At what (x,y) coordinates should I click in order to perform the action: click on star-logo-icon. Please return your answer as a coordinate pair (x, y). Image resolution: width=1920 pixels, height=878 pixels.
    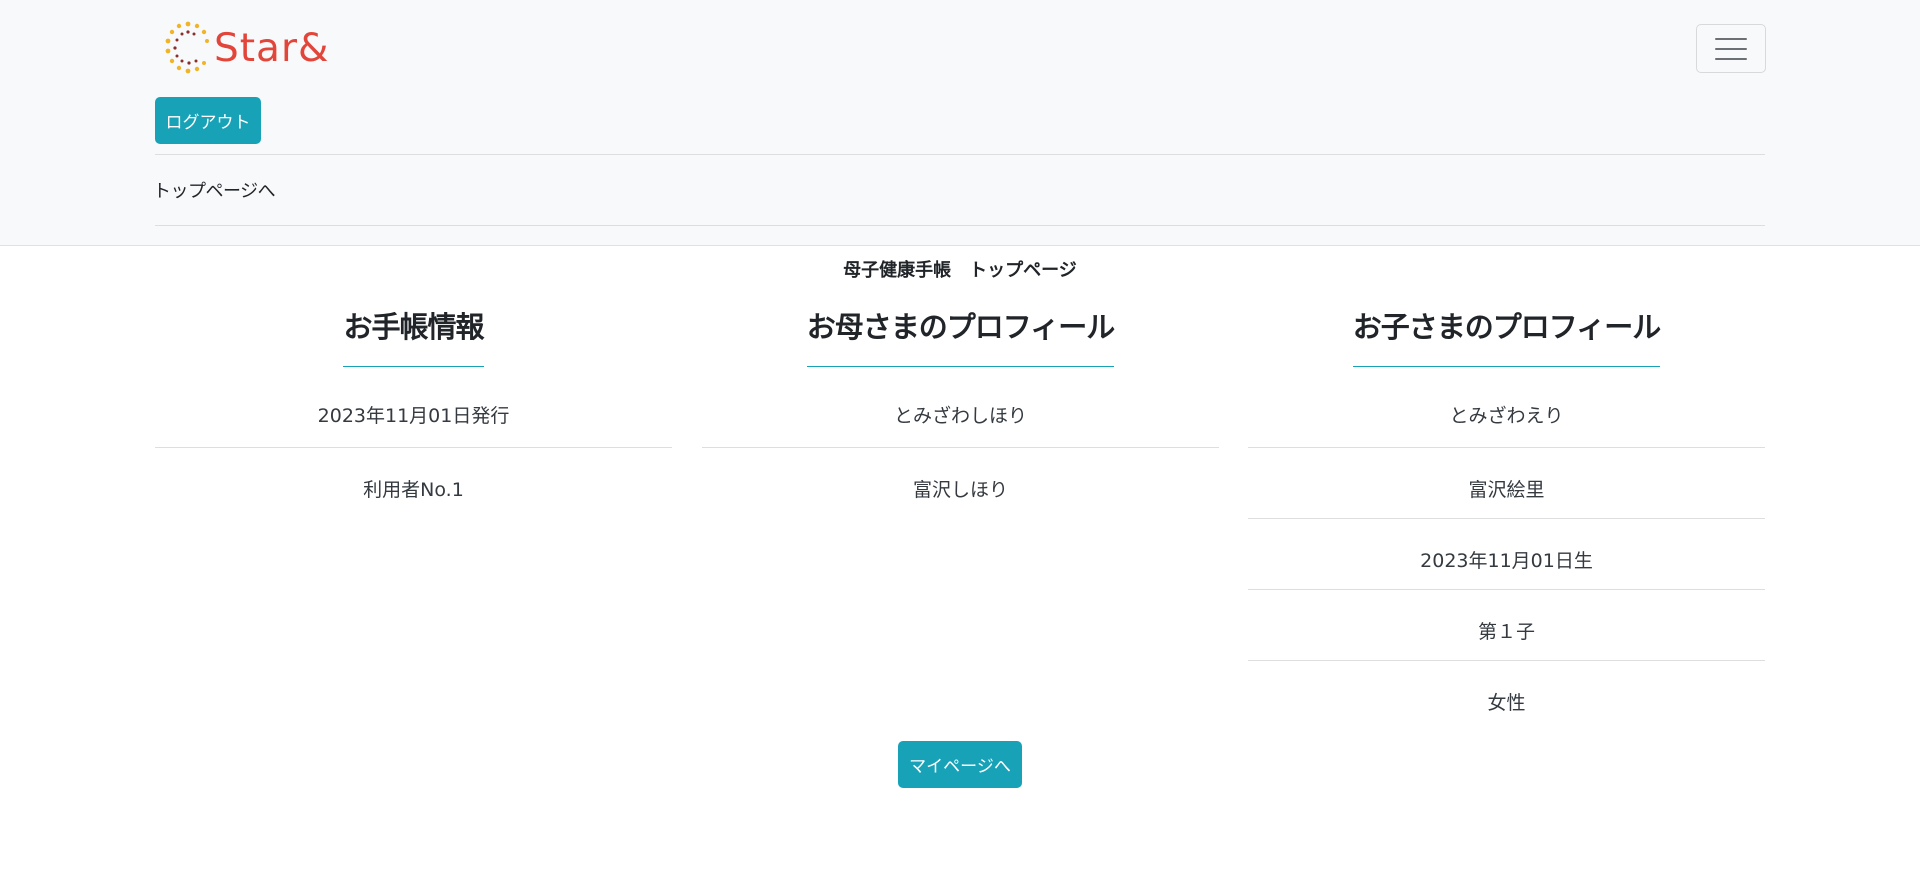
    Looking at the image, I should click on (187, 47).